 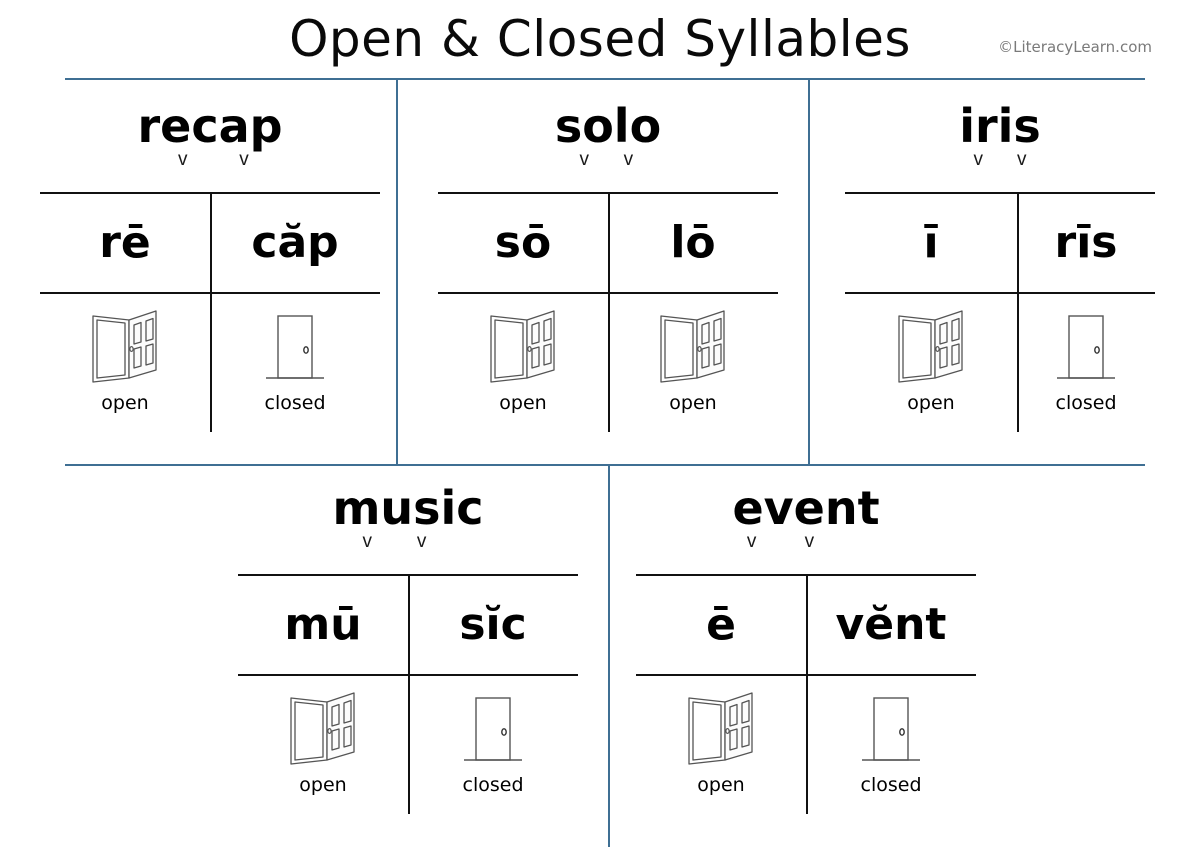 I want to click on syllable-text: sĭc, so click(x=493, y=624).